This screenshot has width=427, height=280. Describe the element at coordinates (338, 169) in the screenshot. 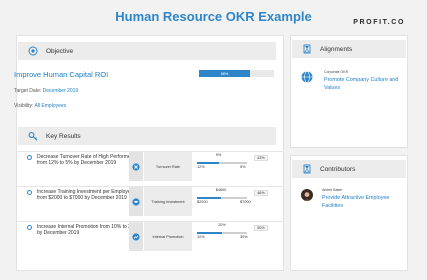

I see `contributors-section-label: Contributors` at that location.